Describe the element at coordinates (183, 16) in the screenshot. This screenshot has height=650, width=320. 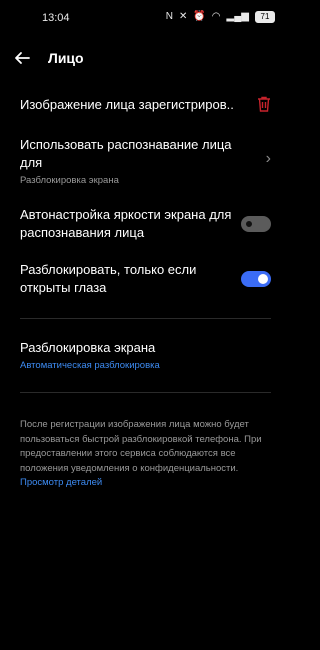
I see `mute-icon: ✕` at that location.